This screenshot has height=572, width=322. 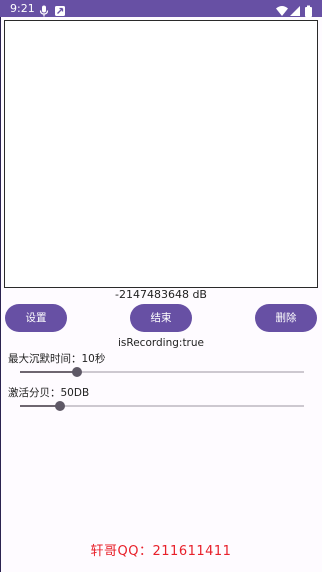 I want to click on silence-time-label: 最大沉默时间：10秒, so click(x=57, y=359).